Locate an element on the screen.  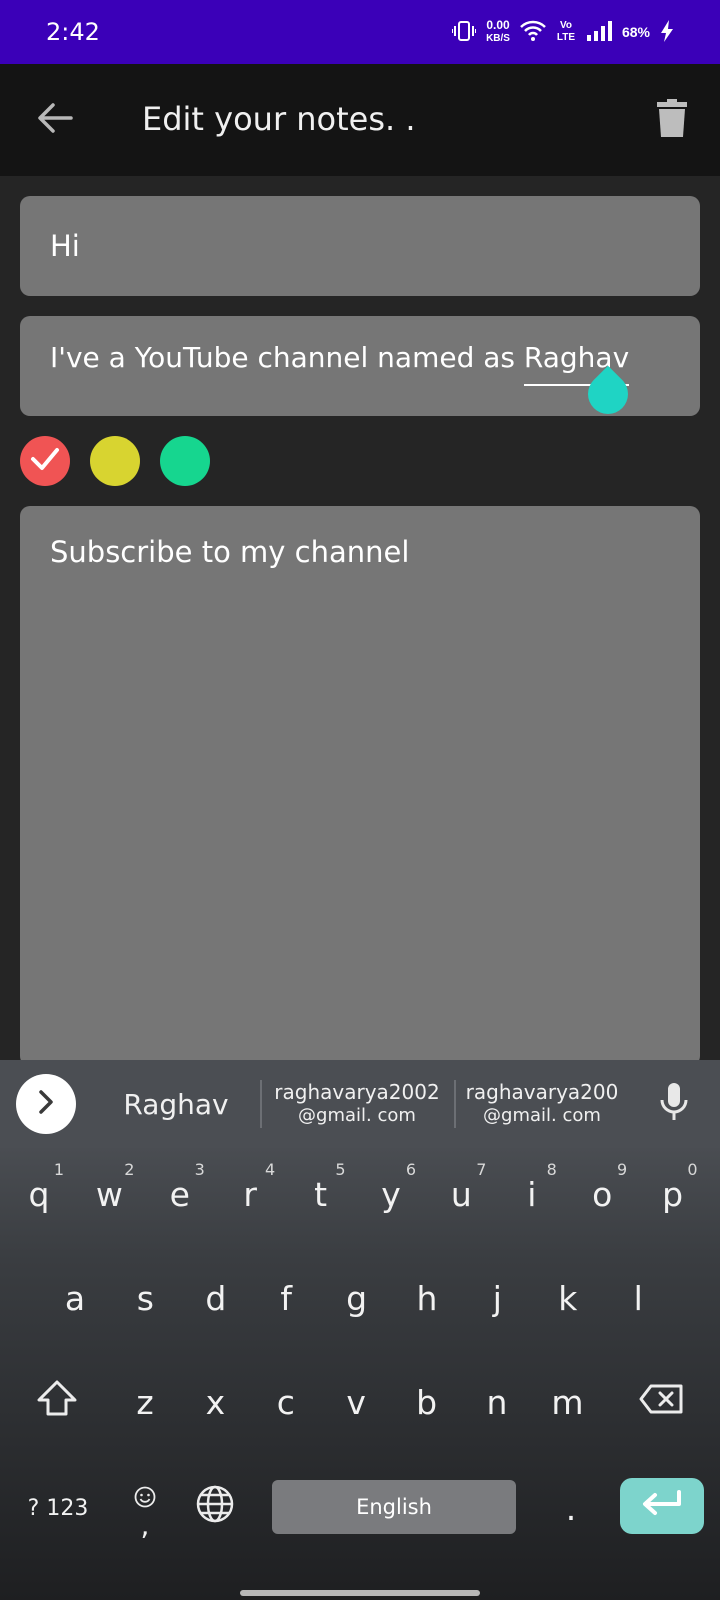
key-label: i is located at coordinates (532, 1194).